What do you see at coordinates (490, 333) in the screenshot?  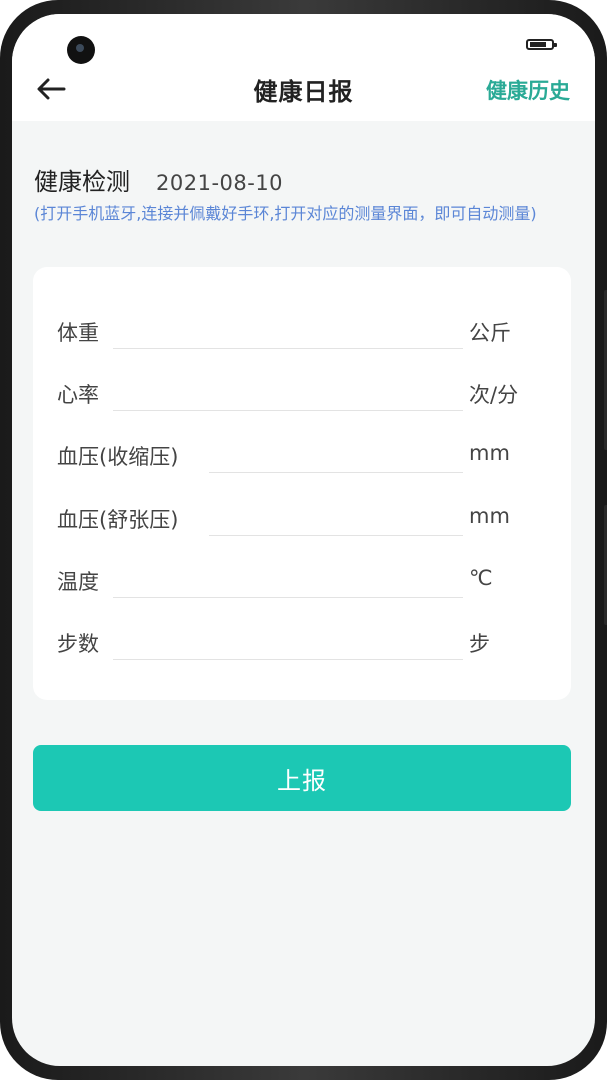 I see `weight-unit: 公斤` at bounding box center [490, 333].